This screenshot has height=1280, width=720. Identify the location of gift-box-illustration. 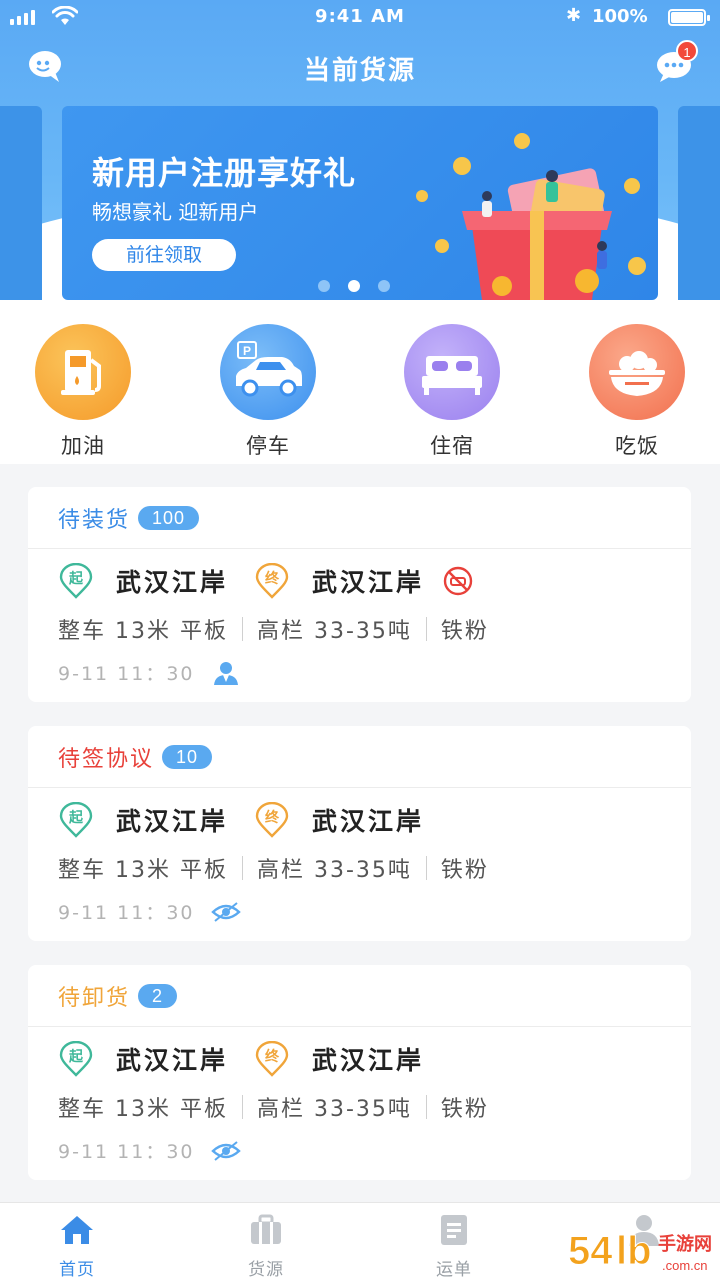
(531, 216).